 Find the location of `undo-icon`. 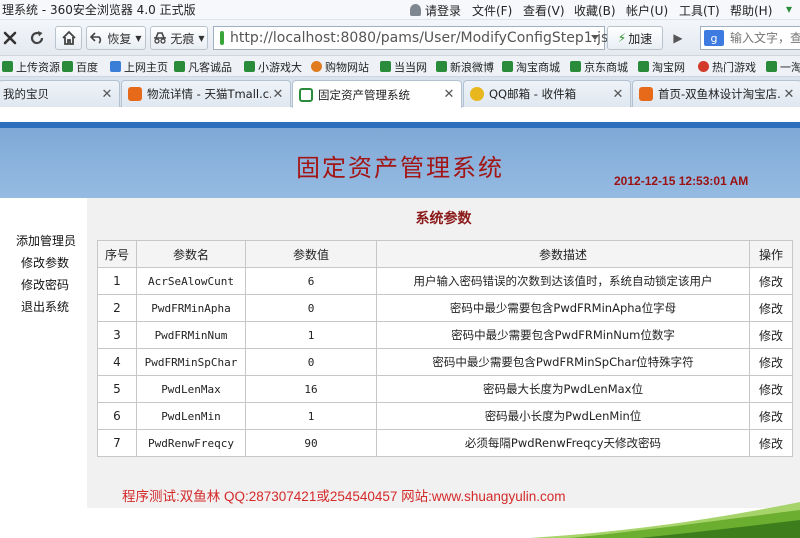

undo-icon is located at coordinates (96, 38).